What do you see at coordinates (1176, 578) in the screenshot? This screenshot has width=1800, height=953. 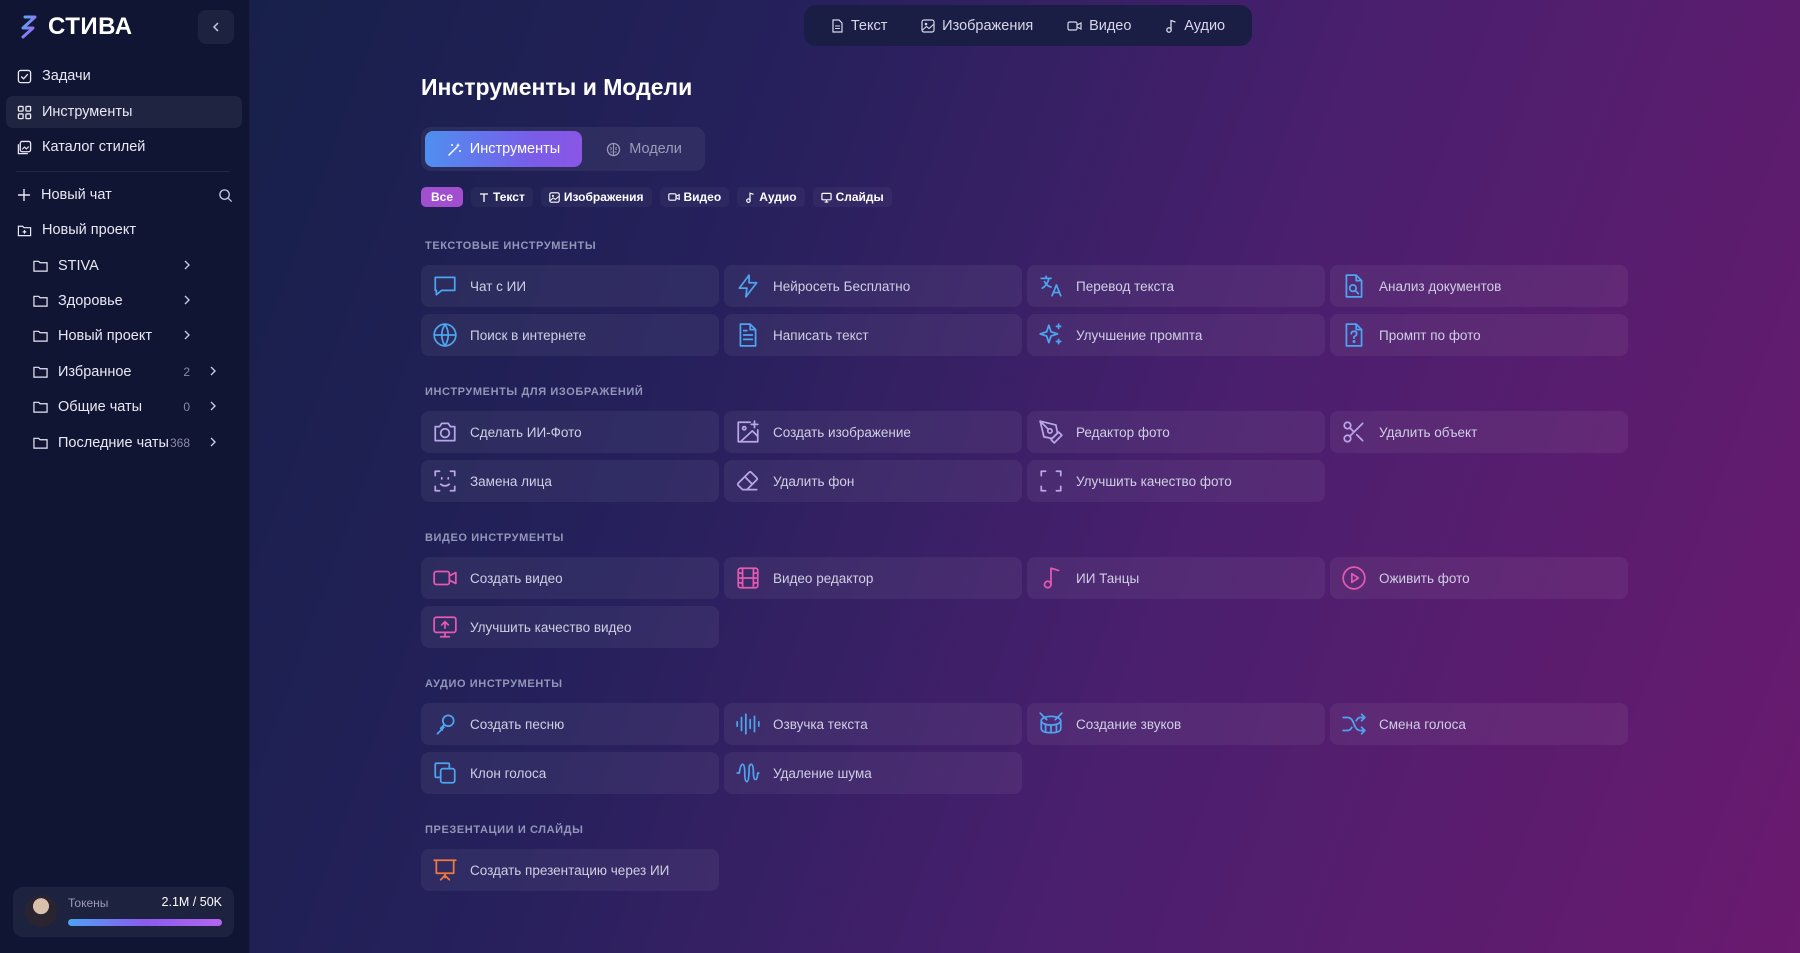 I see `tool-card: ИИ Танцы` at bounding box center [1176, 578].